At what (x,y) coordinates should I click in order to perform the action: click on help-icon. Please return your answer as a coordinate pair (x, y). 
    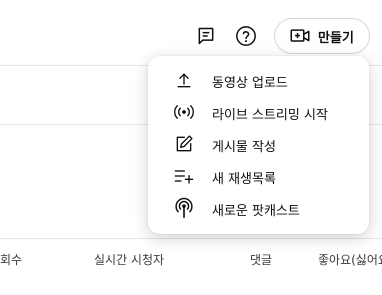
    Looking at the image, I should click on (246, 36).